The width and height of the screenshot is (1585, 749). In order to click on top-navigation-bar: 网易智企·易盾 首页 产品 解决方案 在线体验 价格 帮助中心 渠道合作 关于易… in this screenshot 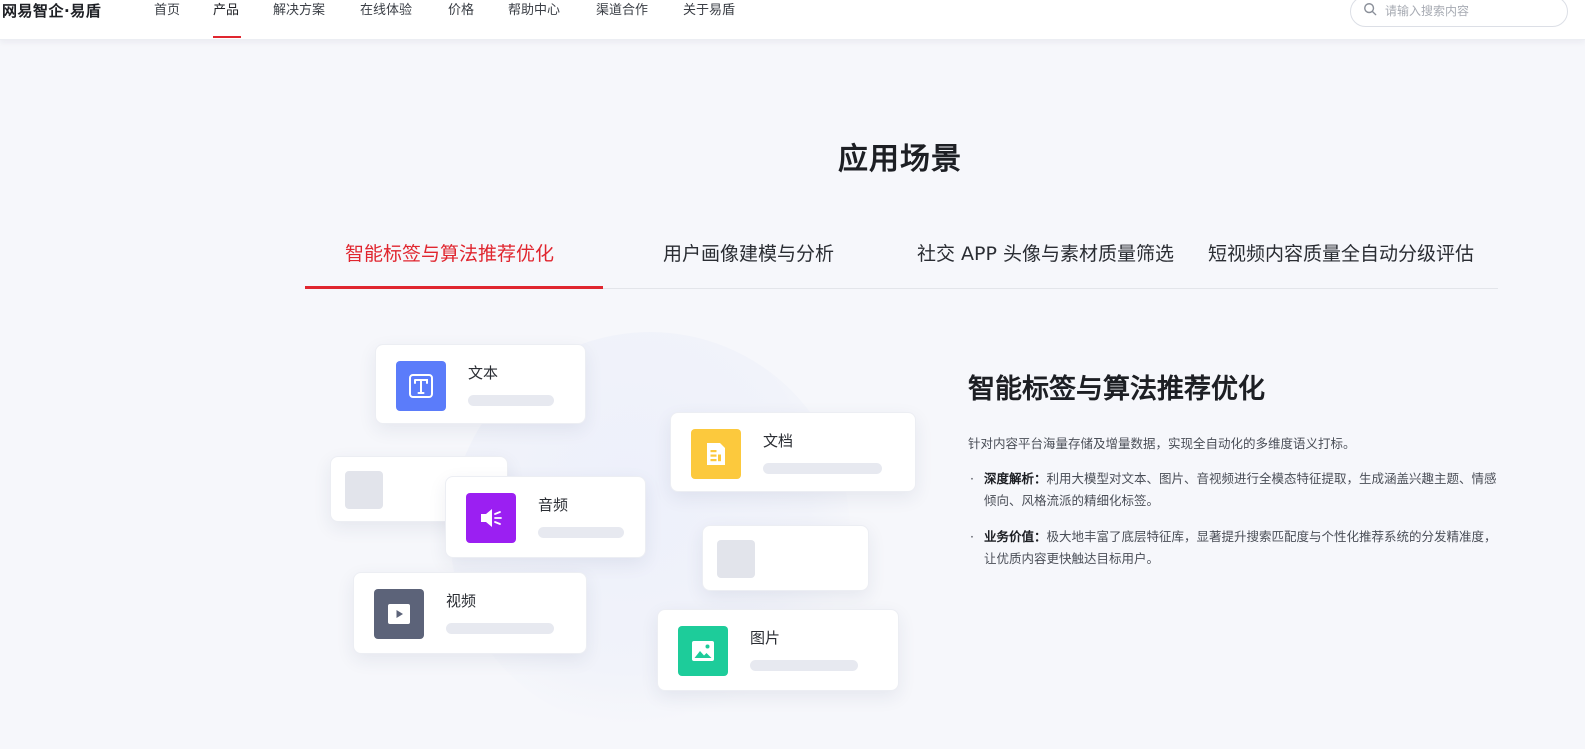, I will do `click(792, 20)`.